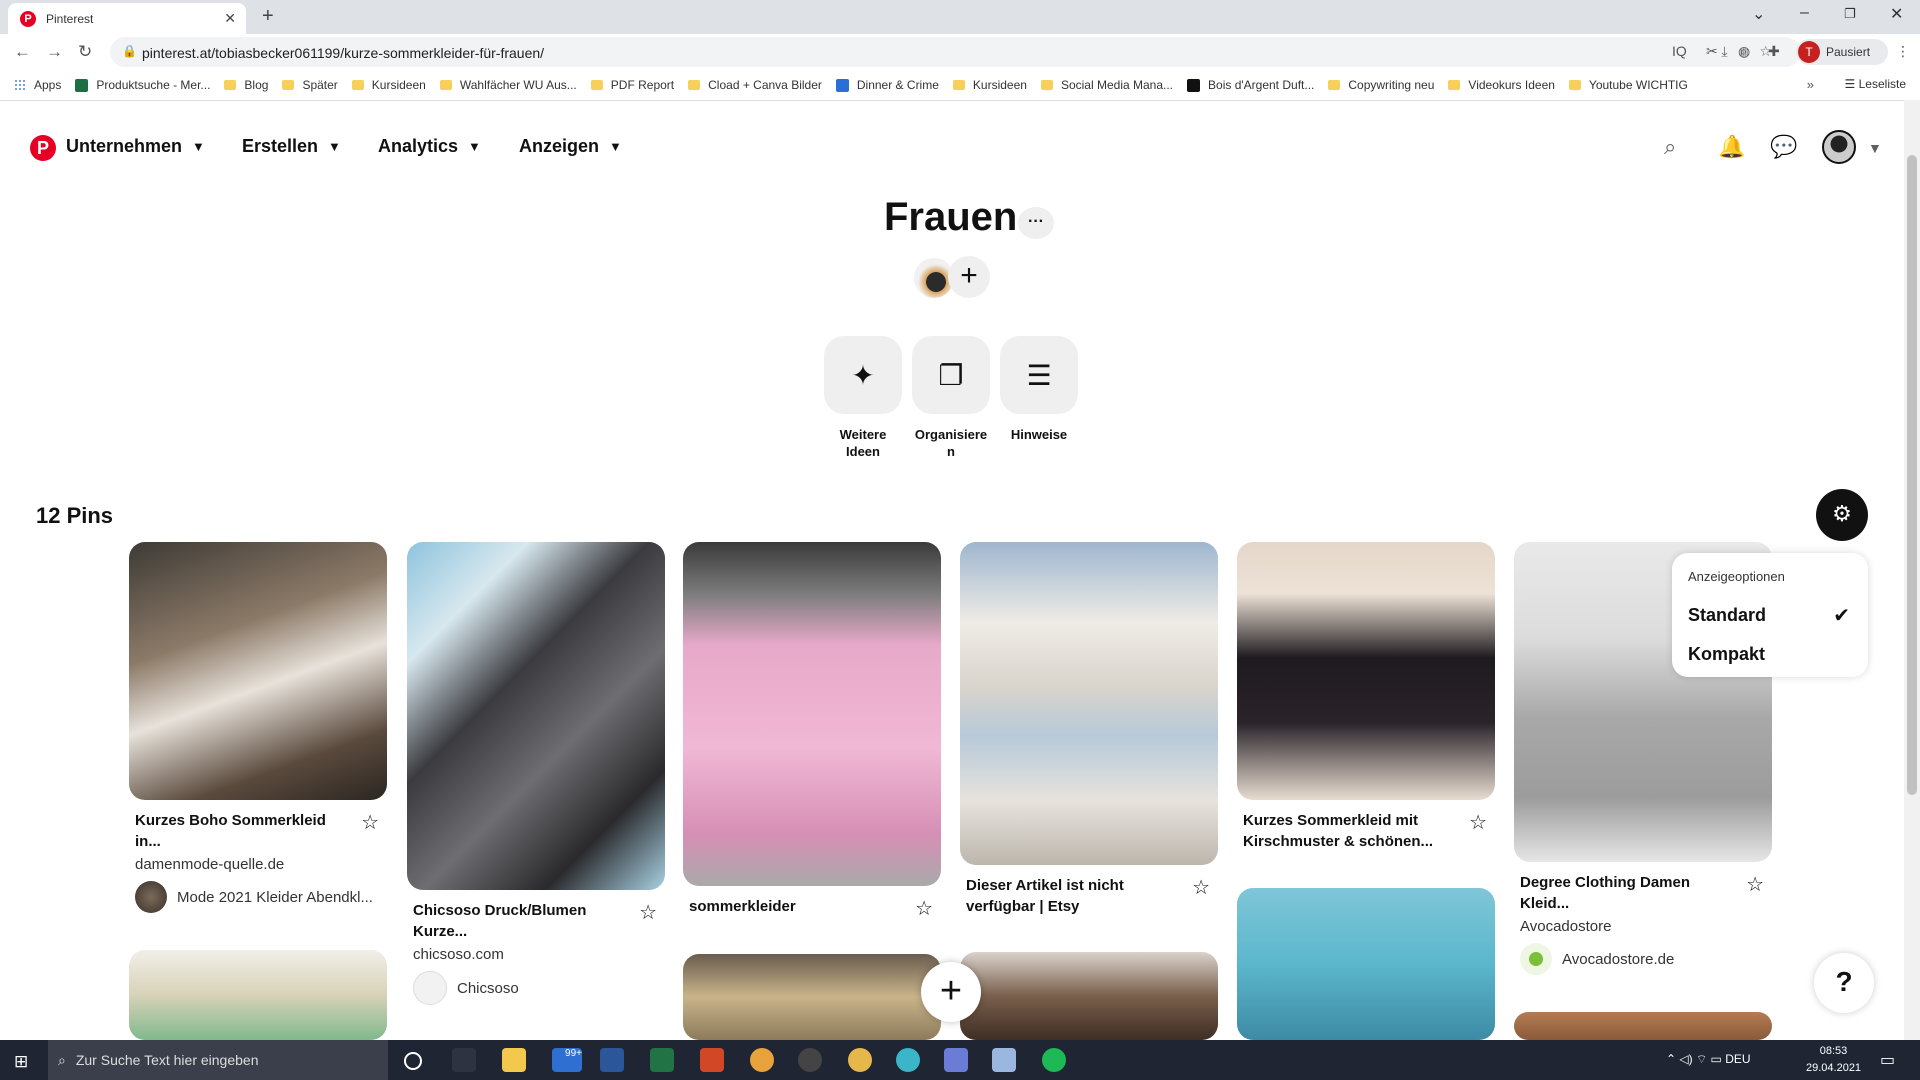  I want to click on bookmark-item: Youtube WICHTIG, so click(1628, 85).